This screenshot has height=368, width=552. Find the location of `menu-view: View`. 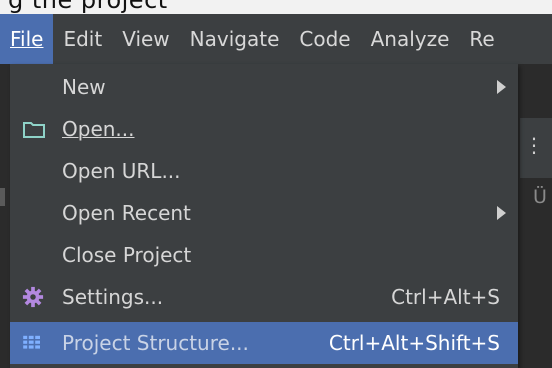

menu-view: View is located at coordinates (145, 39).